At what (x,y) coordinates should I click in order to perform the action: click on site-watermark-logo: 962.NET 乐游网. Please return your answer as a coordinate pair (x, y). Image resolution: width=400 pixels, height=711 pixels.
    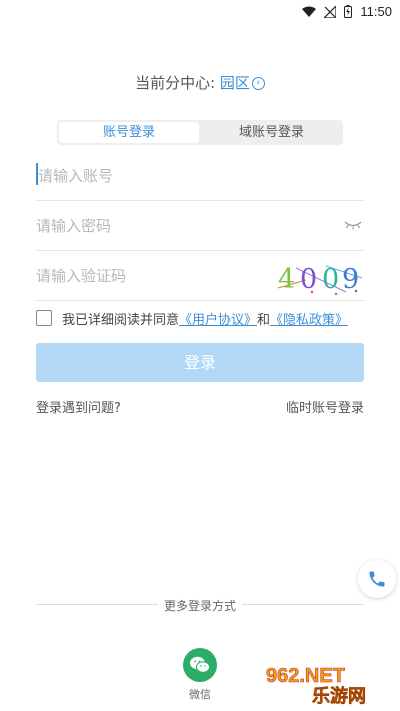
    Looking at the image, I should click on (316, 685).